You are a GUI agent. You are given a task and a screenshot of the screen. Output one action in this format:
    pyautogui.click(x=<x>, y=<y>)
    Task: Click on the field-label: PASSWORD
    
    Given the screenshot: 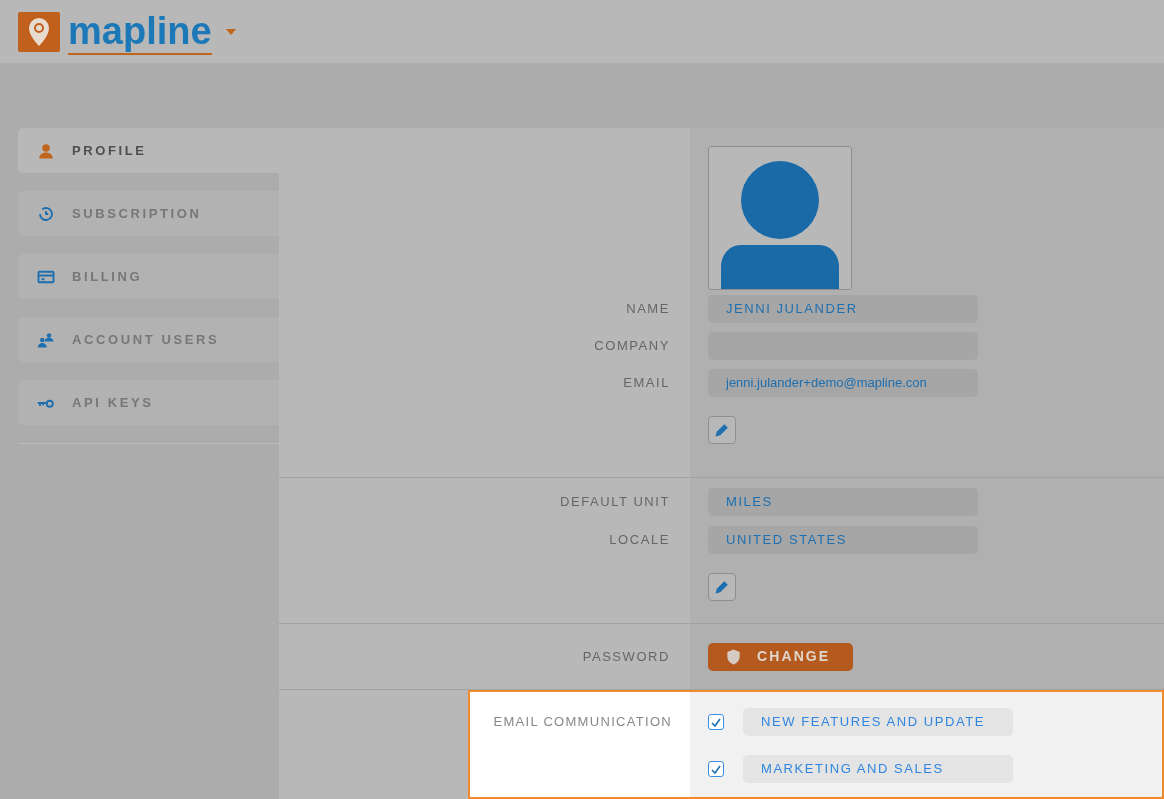 What is the action you would take?
    pyautogui.click(x=626, y=656)
    